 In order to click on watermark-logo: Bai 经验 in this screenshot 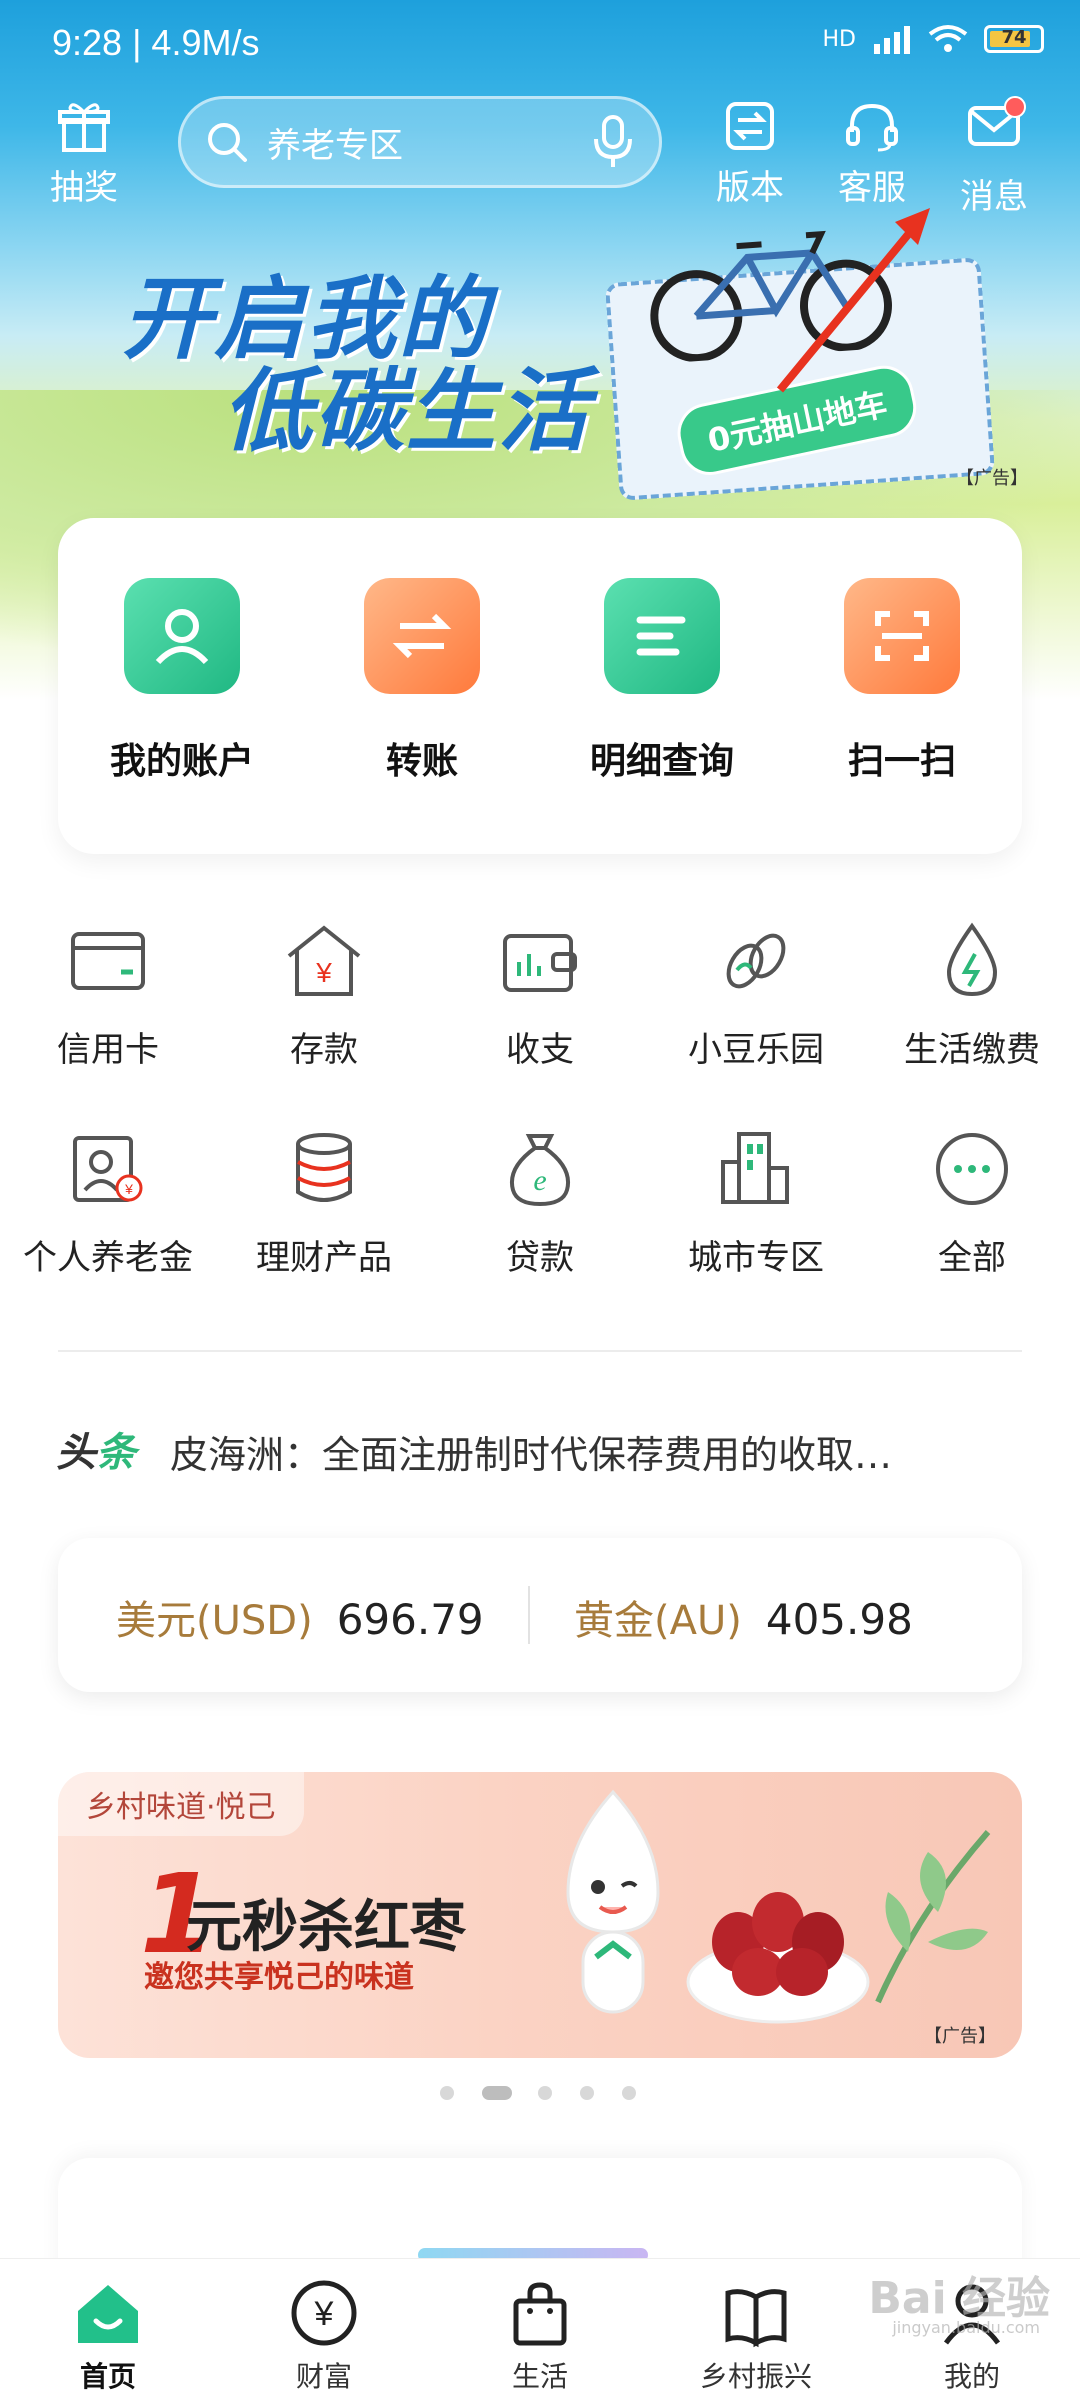, I will do `click(959, 2298)`.